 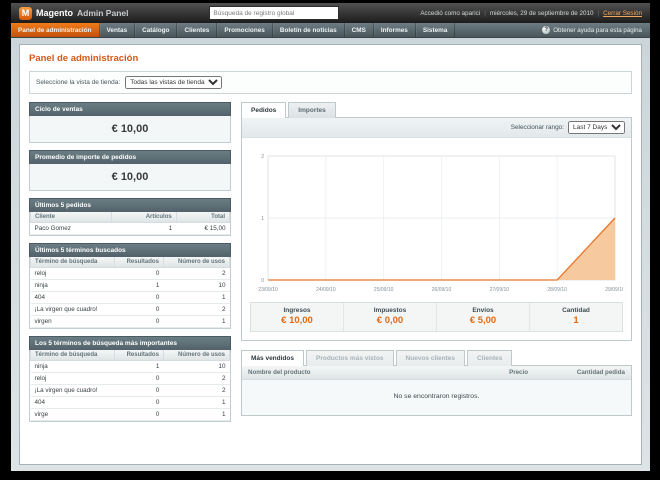 I want to click on table-row: virgen 0 1, so click(x=130, y=321).